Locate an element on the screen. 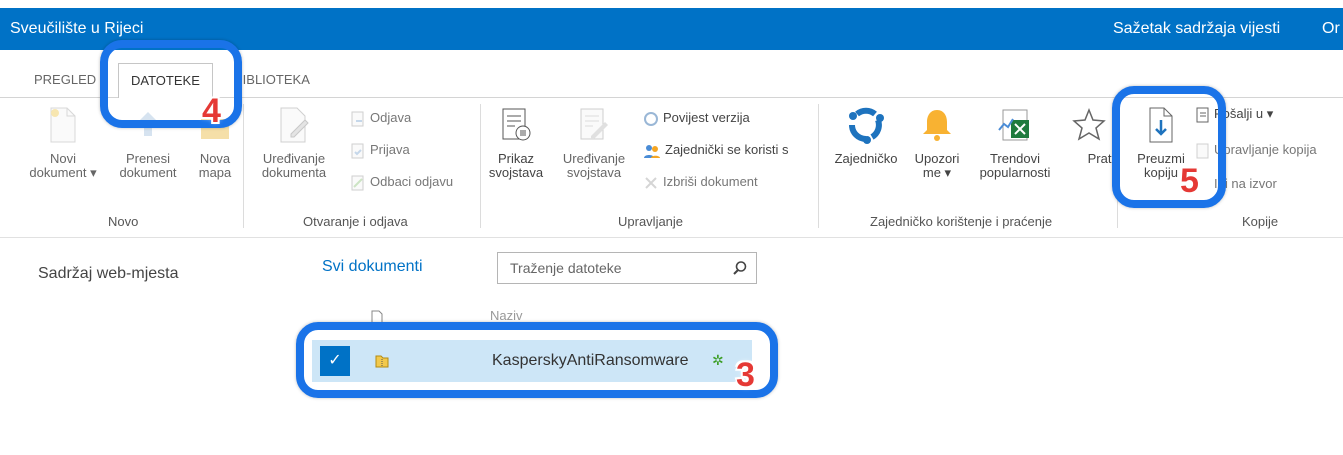 The height and width of the screenshot is (455, 1343). group-label-novo: Novo is located at coordinates (123, 221).